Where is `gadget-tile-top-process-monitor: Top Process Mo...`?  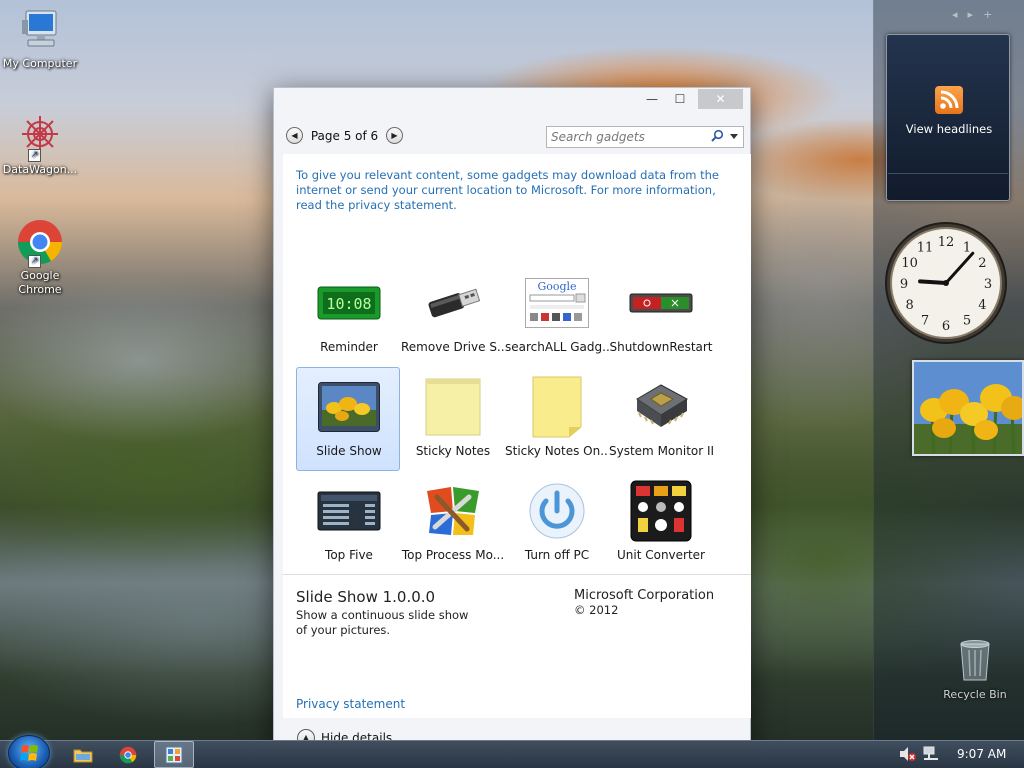 gadget-tile-top-process-monitor: Top Process Mo... is located at coordinates (452, 523).